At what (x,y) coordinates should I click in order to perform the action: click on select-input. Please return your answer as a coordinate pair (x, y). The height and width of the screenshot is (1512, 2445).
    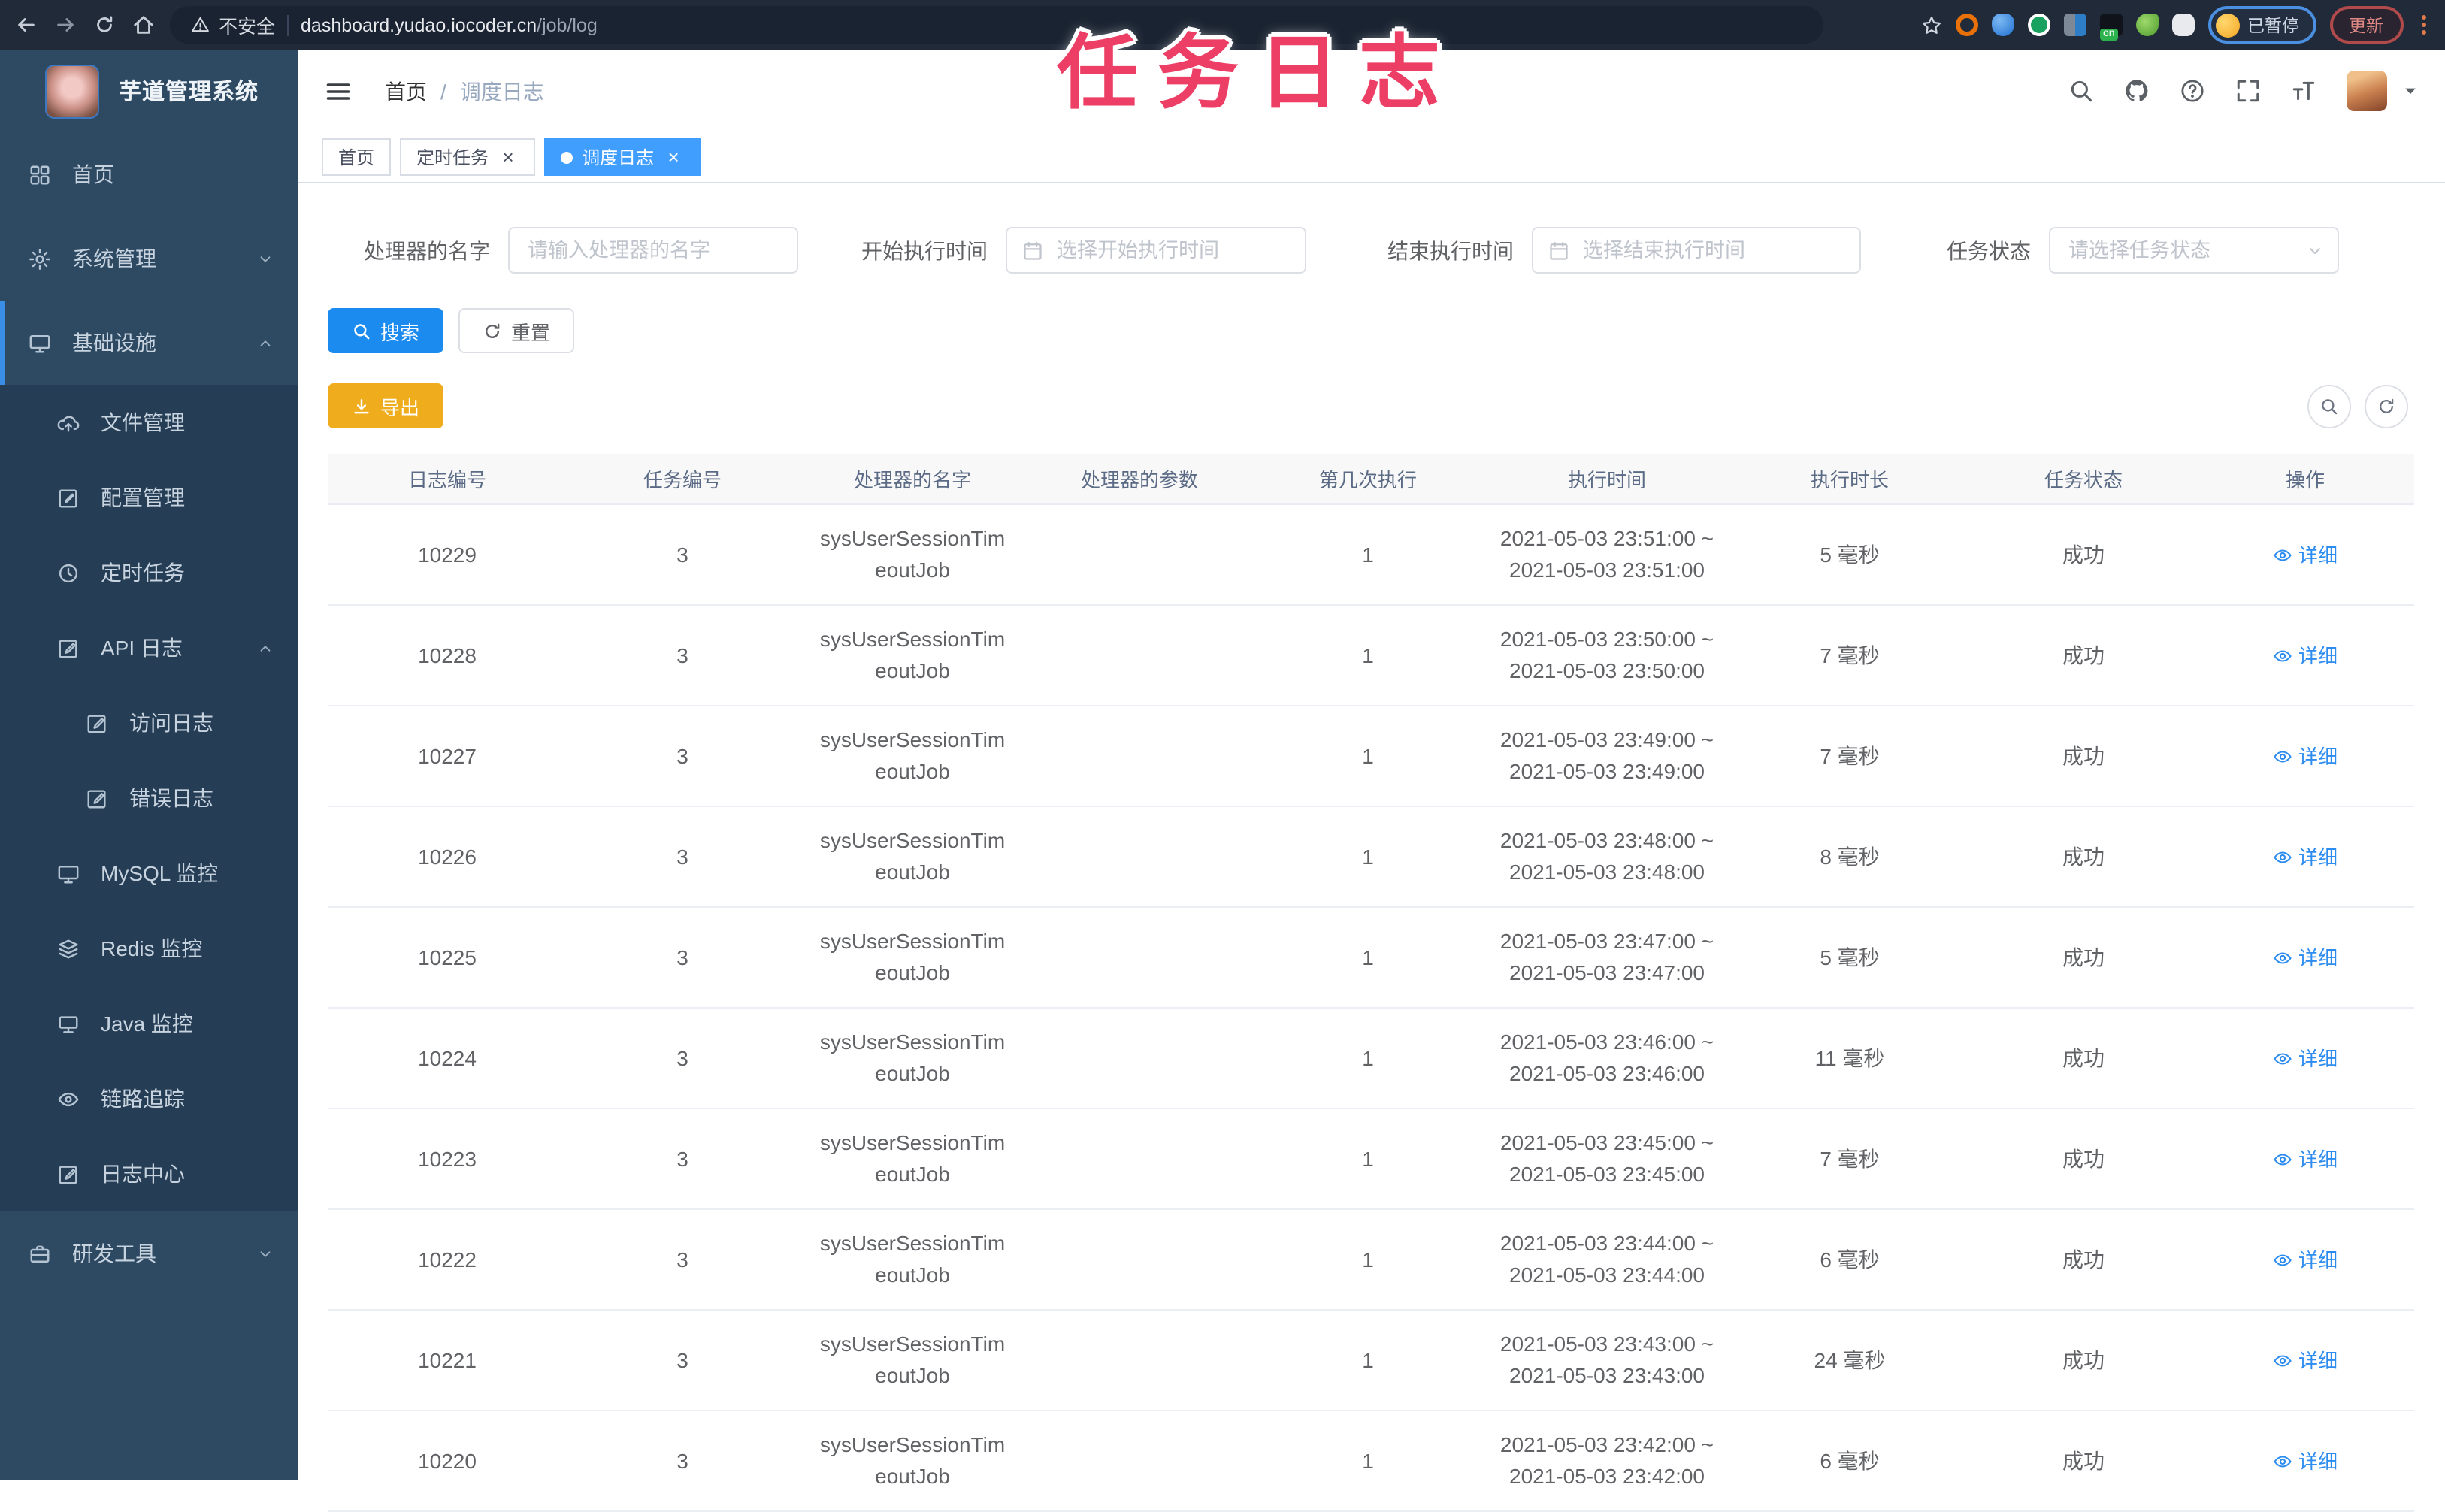
    Looking at the image, I should click on (2194, 250).